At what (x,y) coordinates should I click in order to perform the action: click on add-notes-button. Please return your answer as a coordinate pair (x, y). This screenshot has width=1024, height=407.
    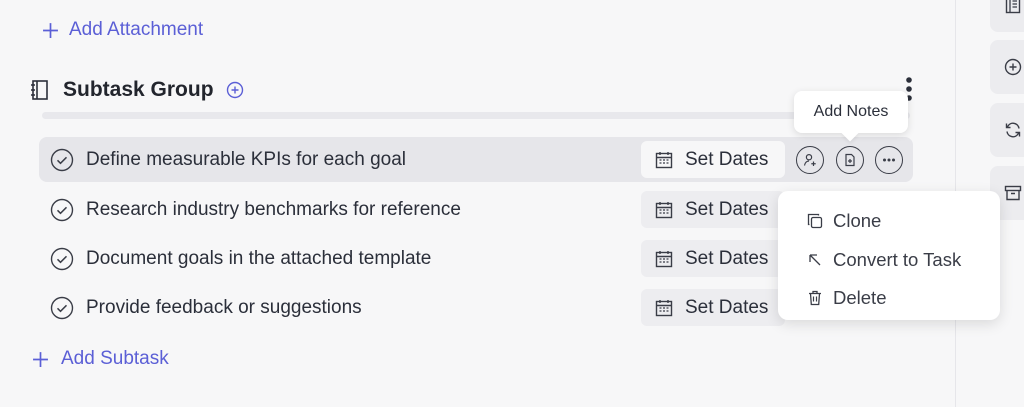
    Looking at the image, I should click on (850, 159).